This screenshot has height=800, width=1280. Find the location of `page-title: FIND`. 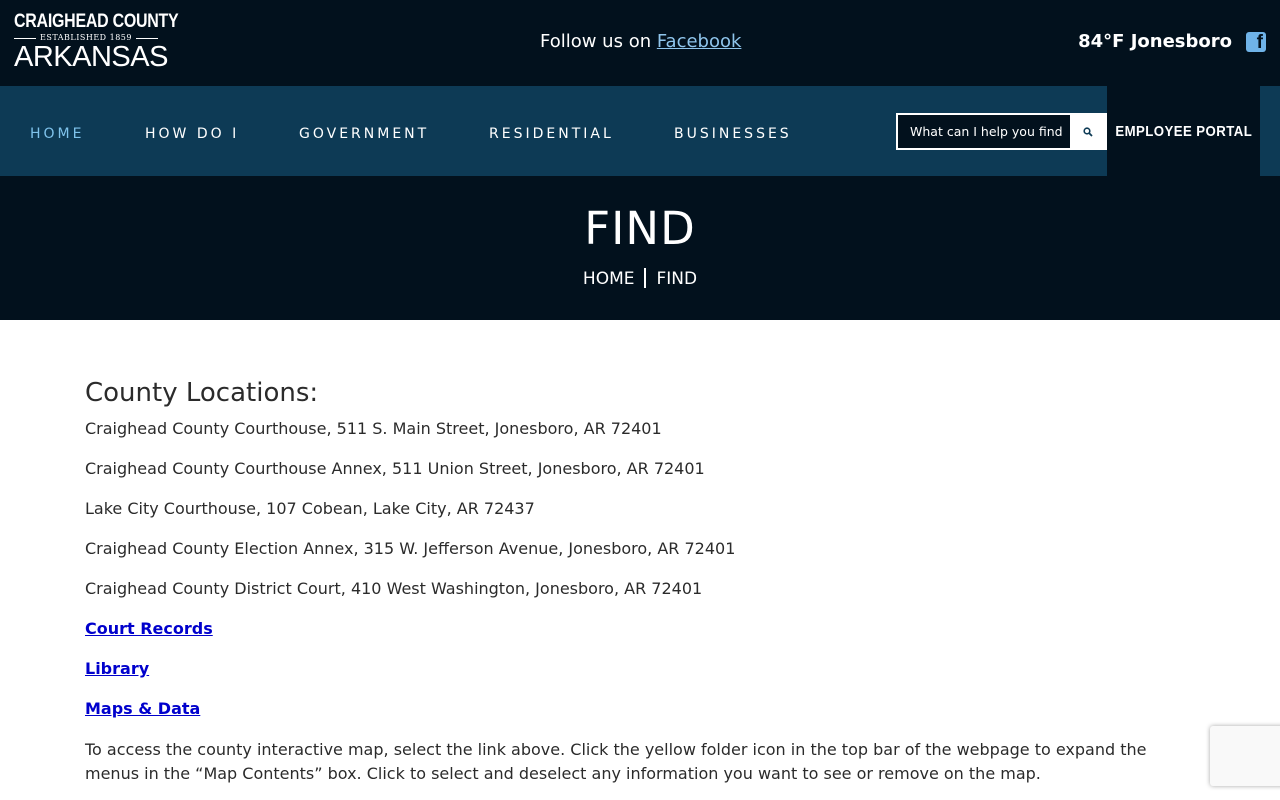

page-title: FIND is located at coordinates (640, 228).